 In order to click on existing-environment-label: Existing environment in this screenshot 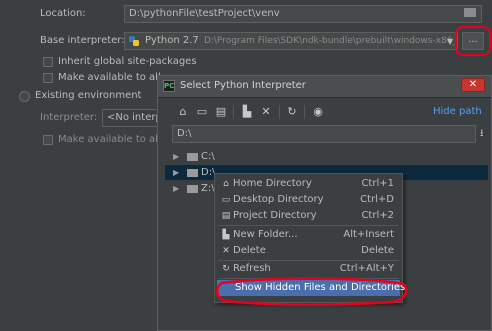, I will do `click(88, 95)`.